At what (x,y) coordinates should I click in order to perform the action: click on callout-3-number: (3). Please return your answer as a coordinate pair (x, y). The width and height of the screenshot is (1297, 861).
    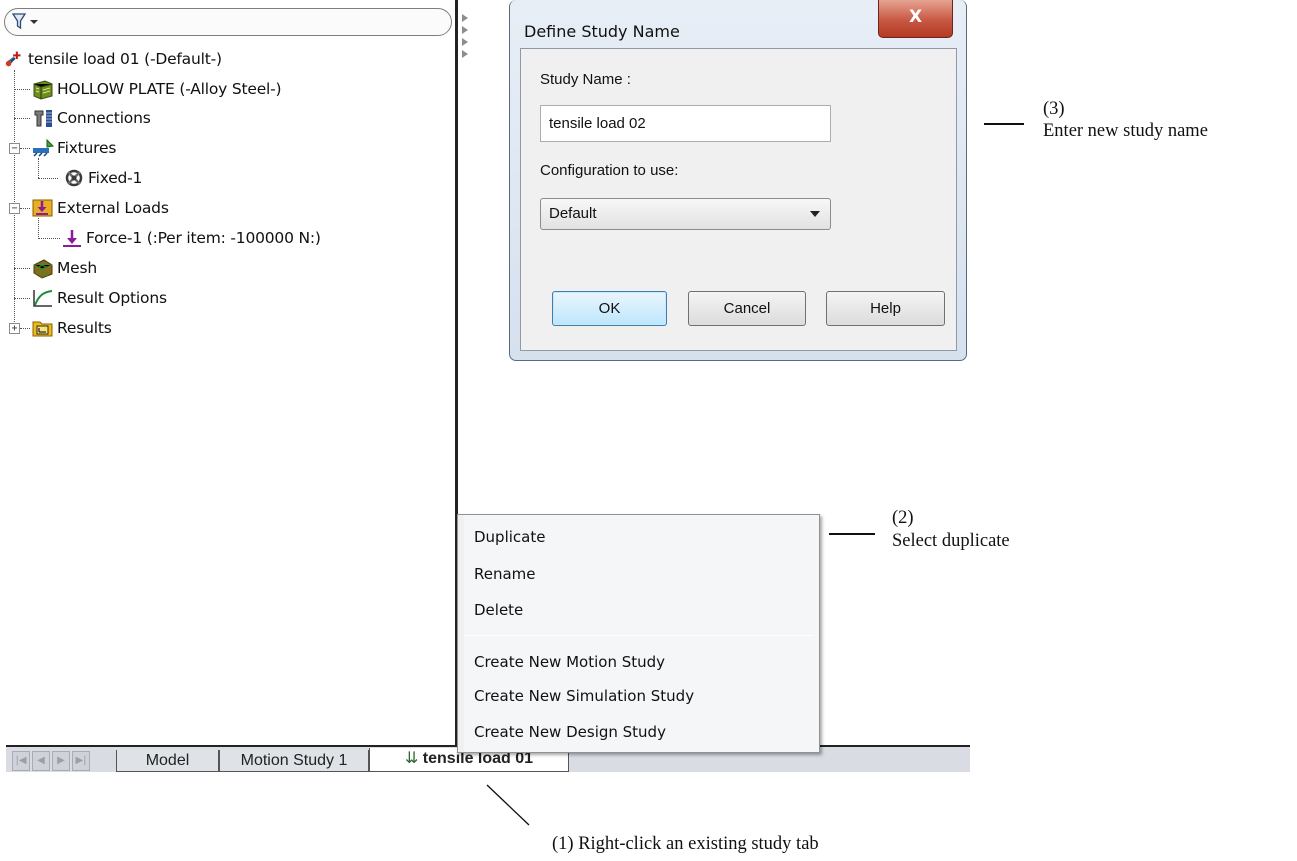
    Looking at the image, I should click on (1054, 109).